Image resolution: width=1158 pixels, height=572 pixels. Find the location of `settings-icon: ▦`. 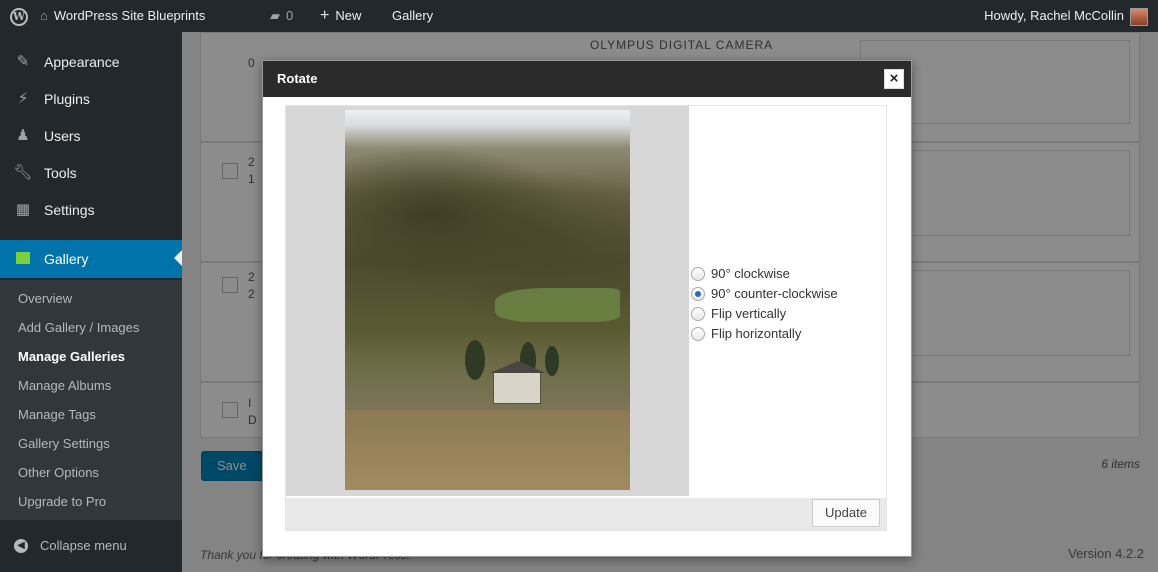

settings-icon: ▦ is located at coordinates (23, 209).